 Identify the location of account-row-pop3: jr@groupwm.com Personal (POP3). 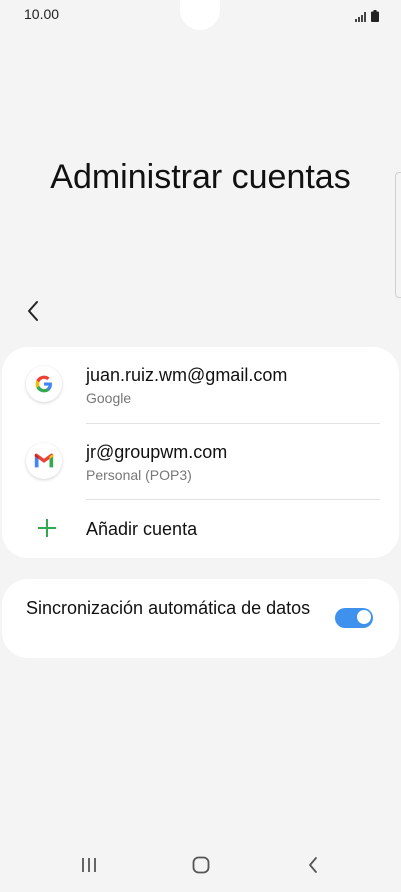
(200, 462).